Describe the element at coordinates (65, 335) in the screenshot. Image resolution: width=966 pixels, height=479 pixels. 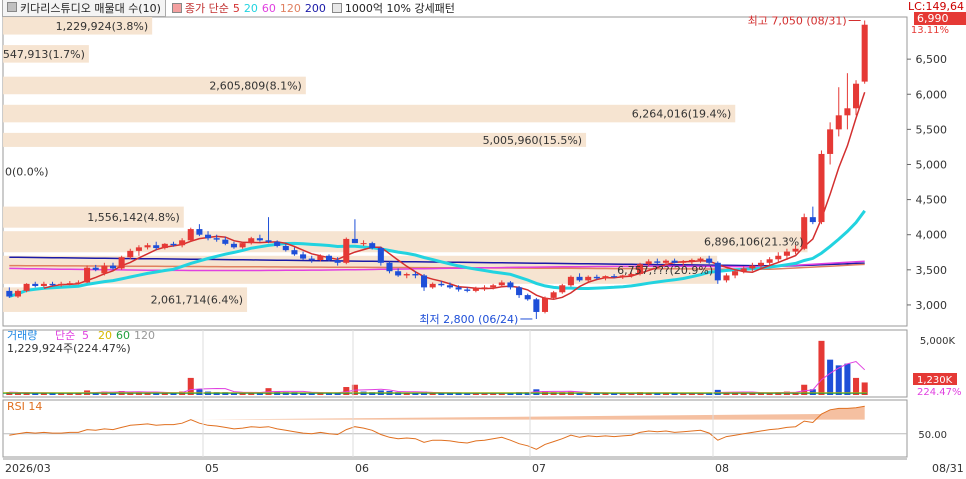
I see `volume-ma-label: 단순` at that location.